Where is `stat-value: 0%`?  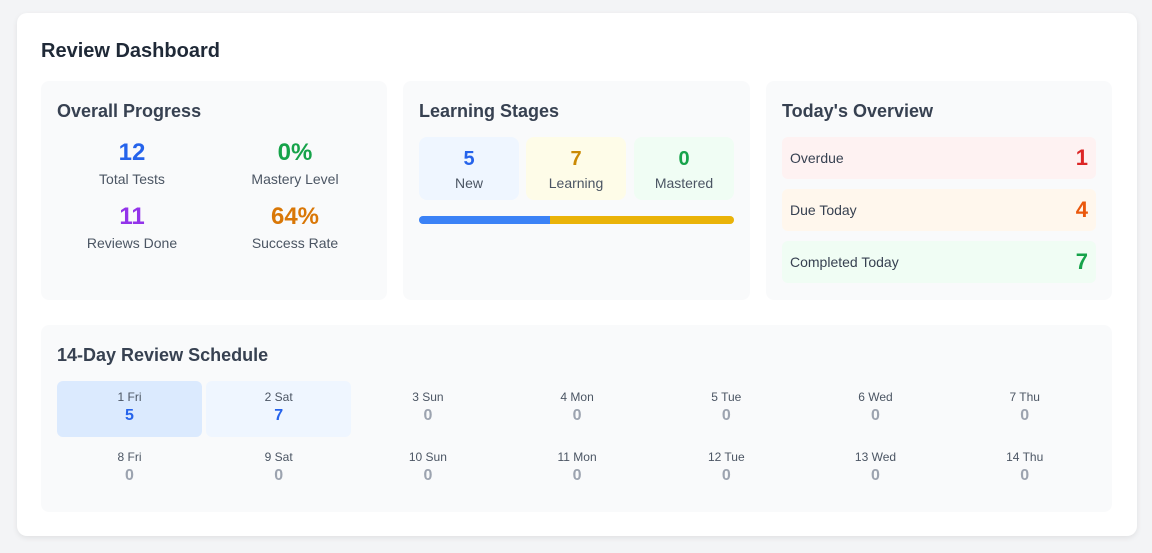
stat-value: 0% is located at coordinates (295, 152).